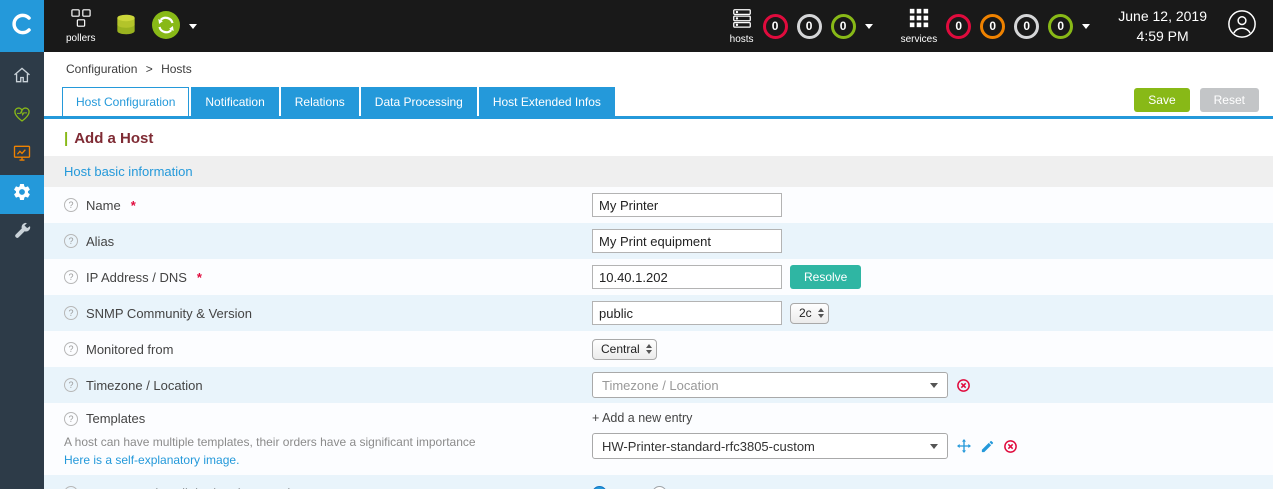 The height and width of the screenshot is (489, 1273). I want to click on services-ok-badge: 0, so click(1061, 26).